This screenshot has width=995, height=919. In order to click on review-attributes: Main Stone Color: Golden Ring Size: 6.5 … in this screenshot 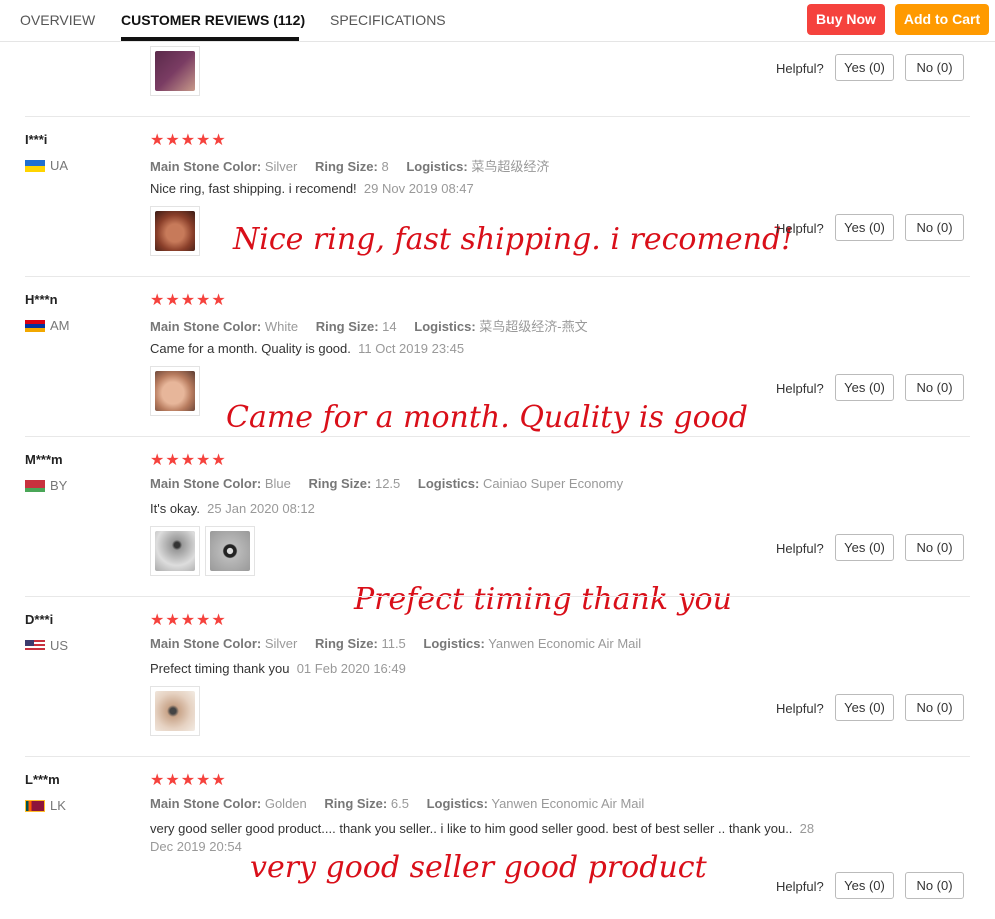, I will do `click(397, 803)`.